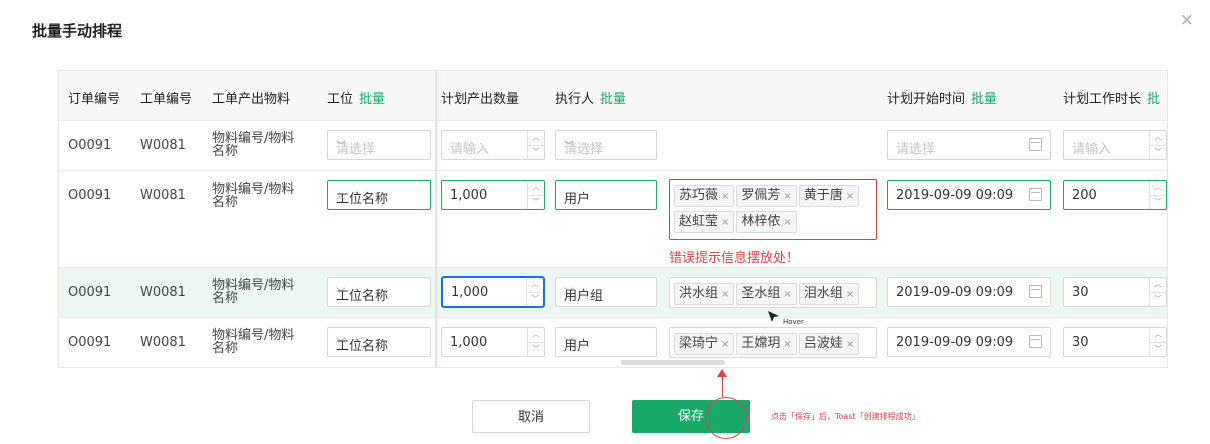 Image resolution: width=1210 pixels, height=444 pixels. What do you see at coordinates (480, 99) in the screenshot?
I see `col-qty: 计划产出数量` at bounding box center [480, 99].